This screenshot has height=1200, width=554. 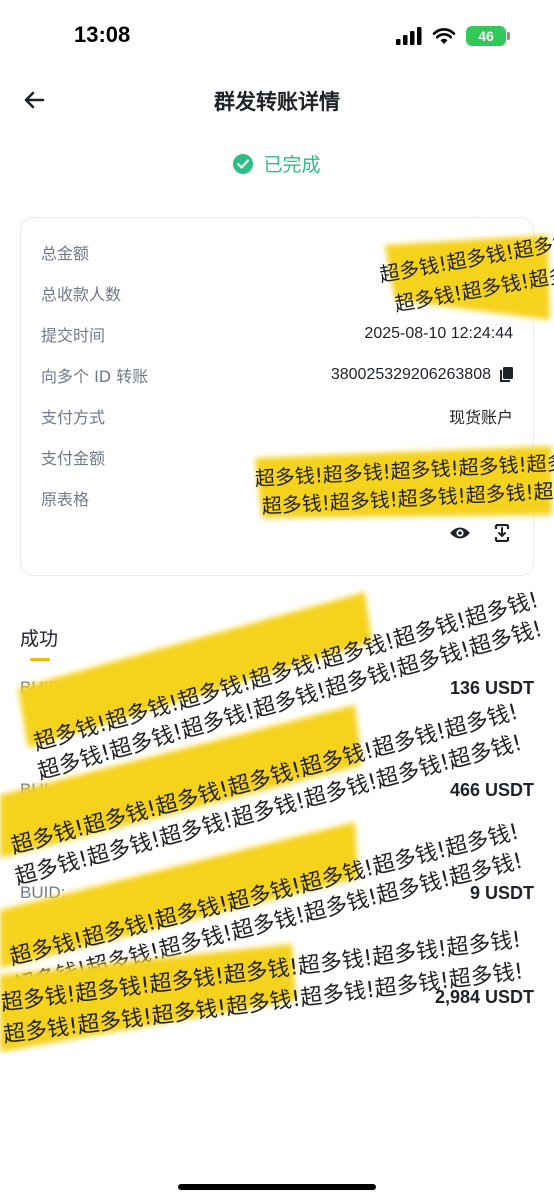 I want to click on status-time: 13:08, so click(x=102, y=34).